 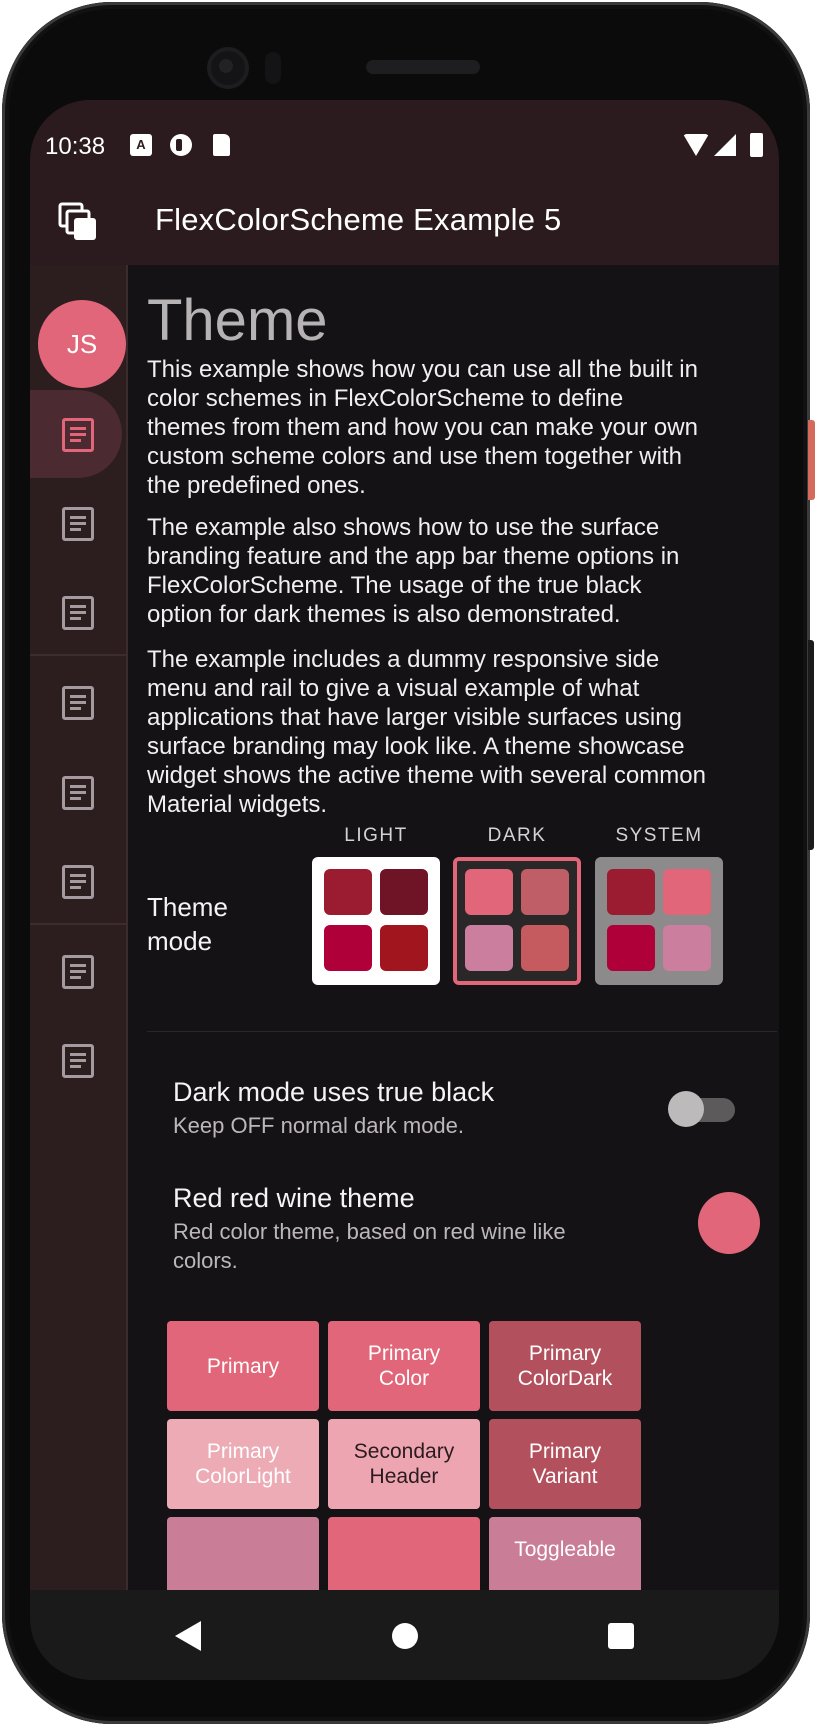 What do you see at coordinates (243, 1464) in the screenshot?
I see `primary-color-light-button: Primary ColorLight` at bounding box center [243, 1464].